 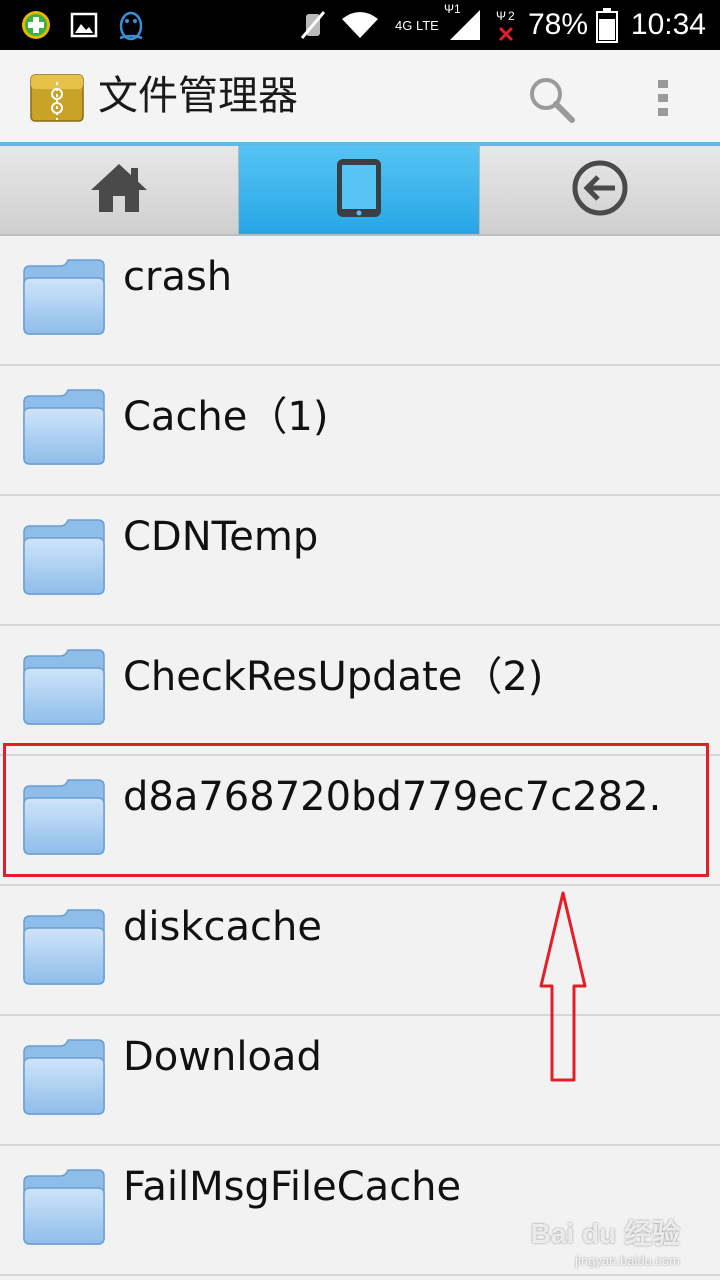 I want to click on phone-icon, so click(x=359, y=190).